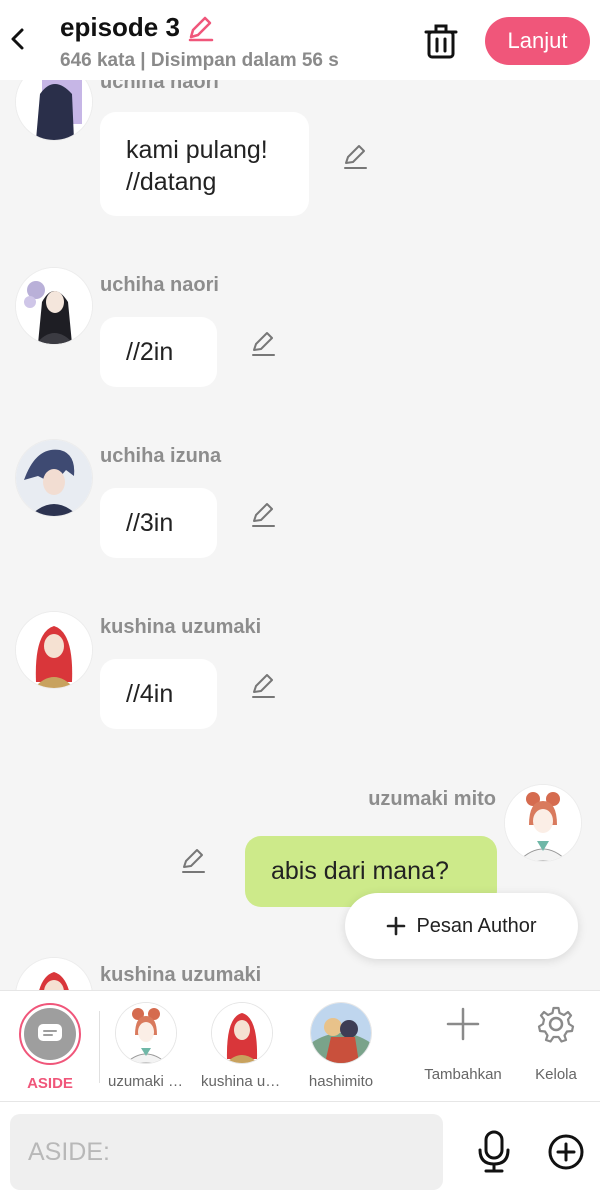 The width and height of the screenshot is (600, 1201). I want to click on divider, so click(99, 1047).